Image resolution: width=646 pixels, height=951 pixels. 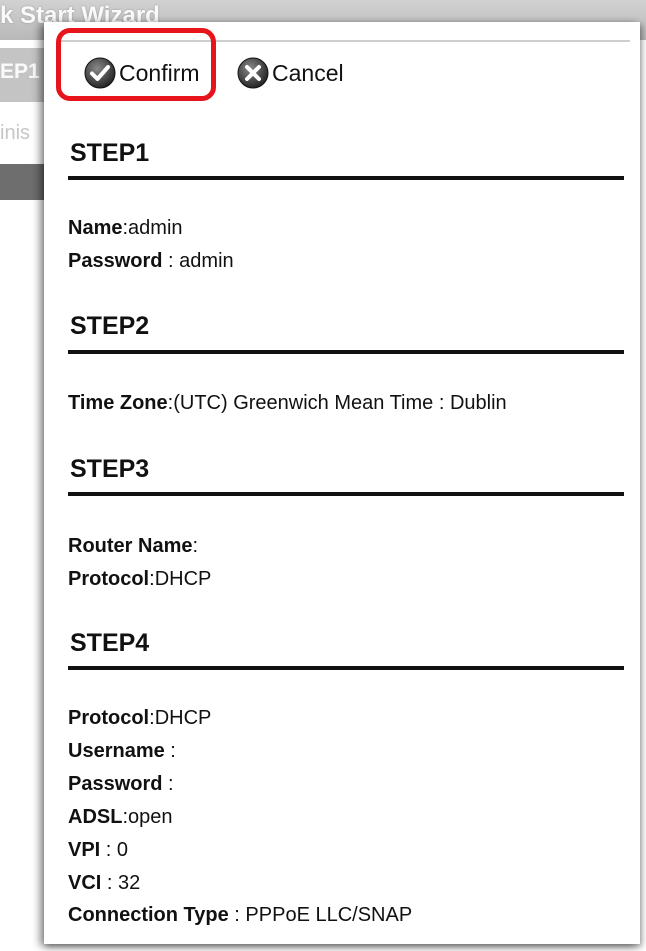 What do you see at coordinates (110, 643) in the screenshot?
I see `step4-heading: STEP4` at bounding box center [110, 643].